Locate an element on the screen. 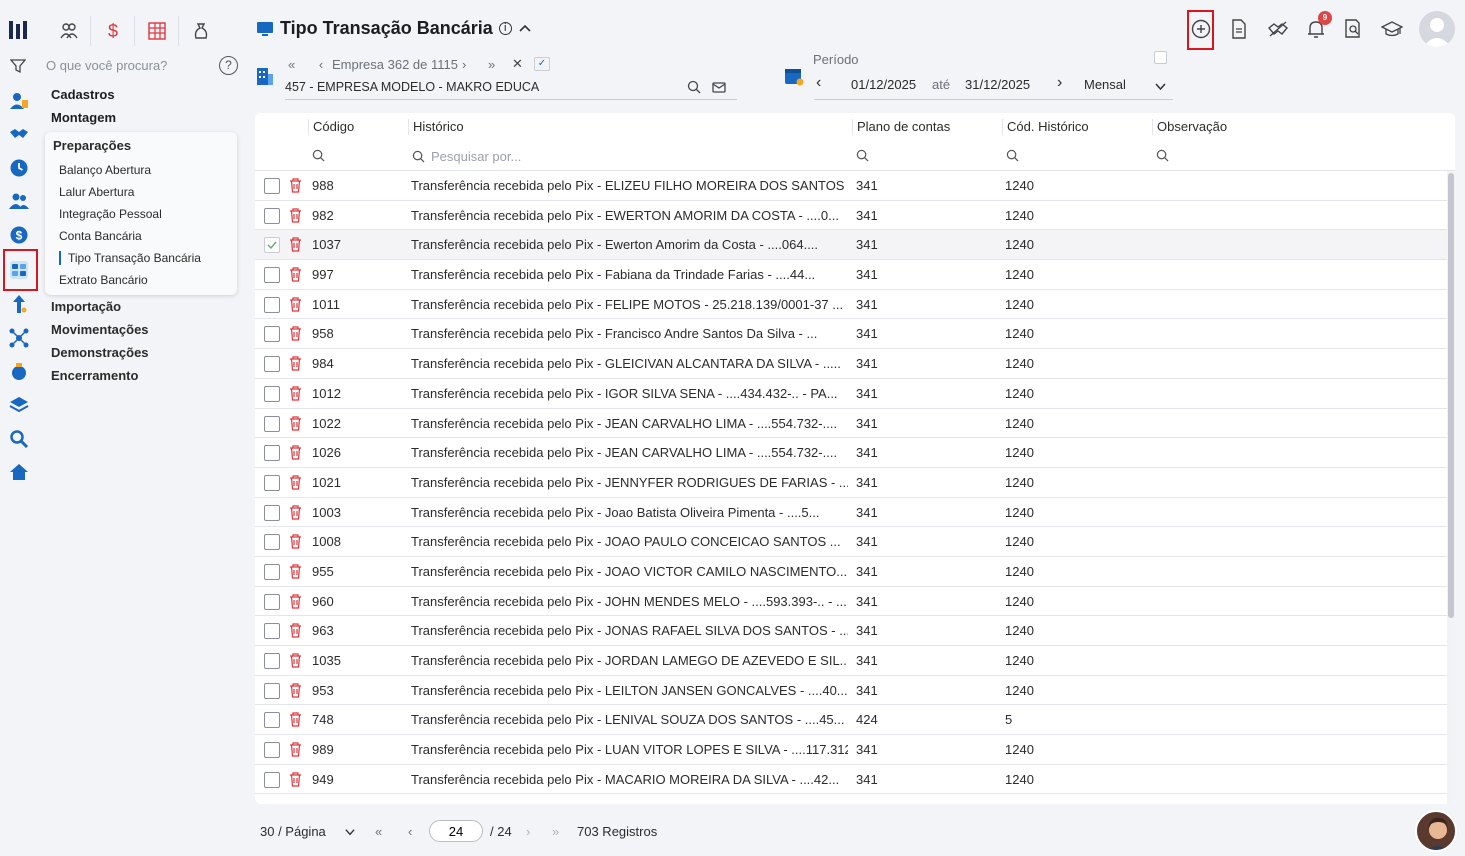  periodo-field: ‹ 01/12/2025 até 31/12/2025 › Mensal is located at coordinates (993, 87).